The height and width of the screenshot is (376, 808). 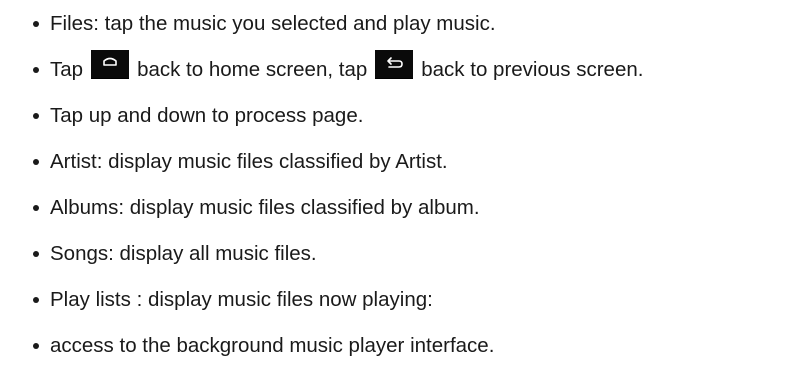 I want to click on back-key-icon, so click(x=394, y=64).